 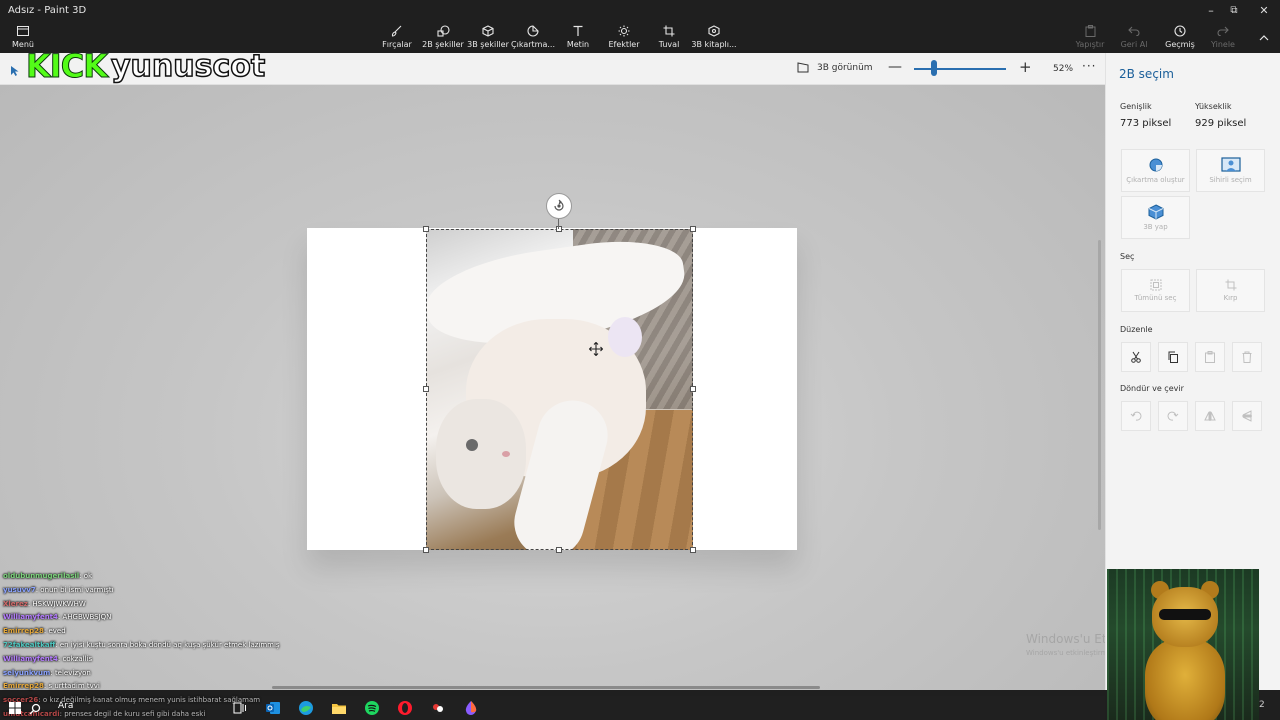 I want to click on cut-button, so click(x=1136, y=357).